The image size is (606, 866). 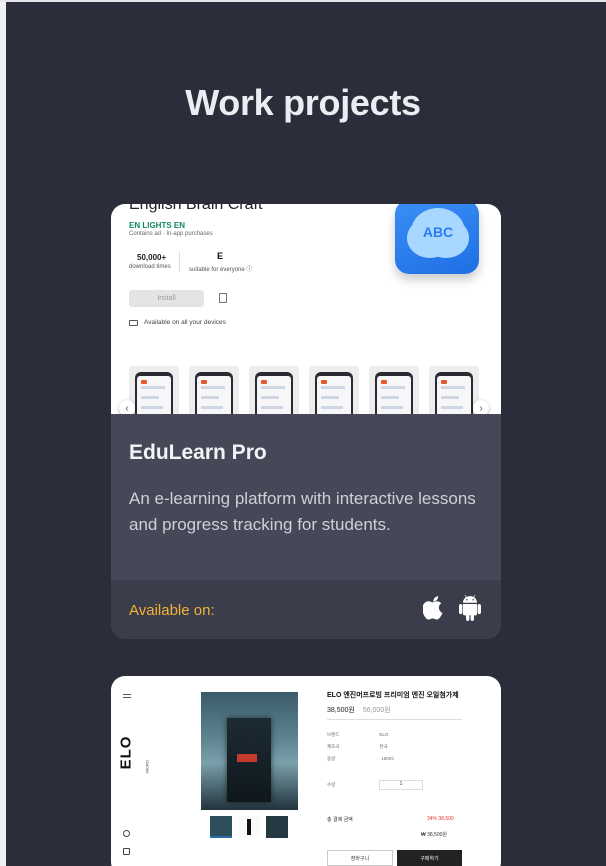 What do you see at coordinates (166, 298) in the screenshot?
I see `install-button: Install` at bounding box center [166, 298].